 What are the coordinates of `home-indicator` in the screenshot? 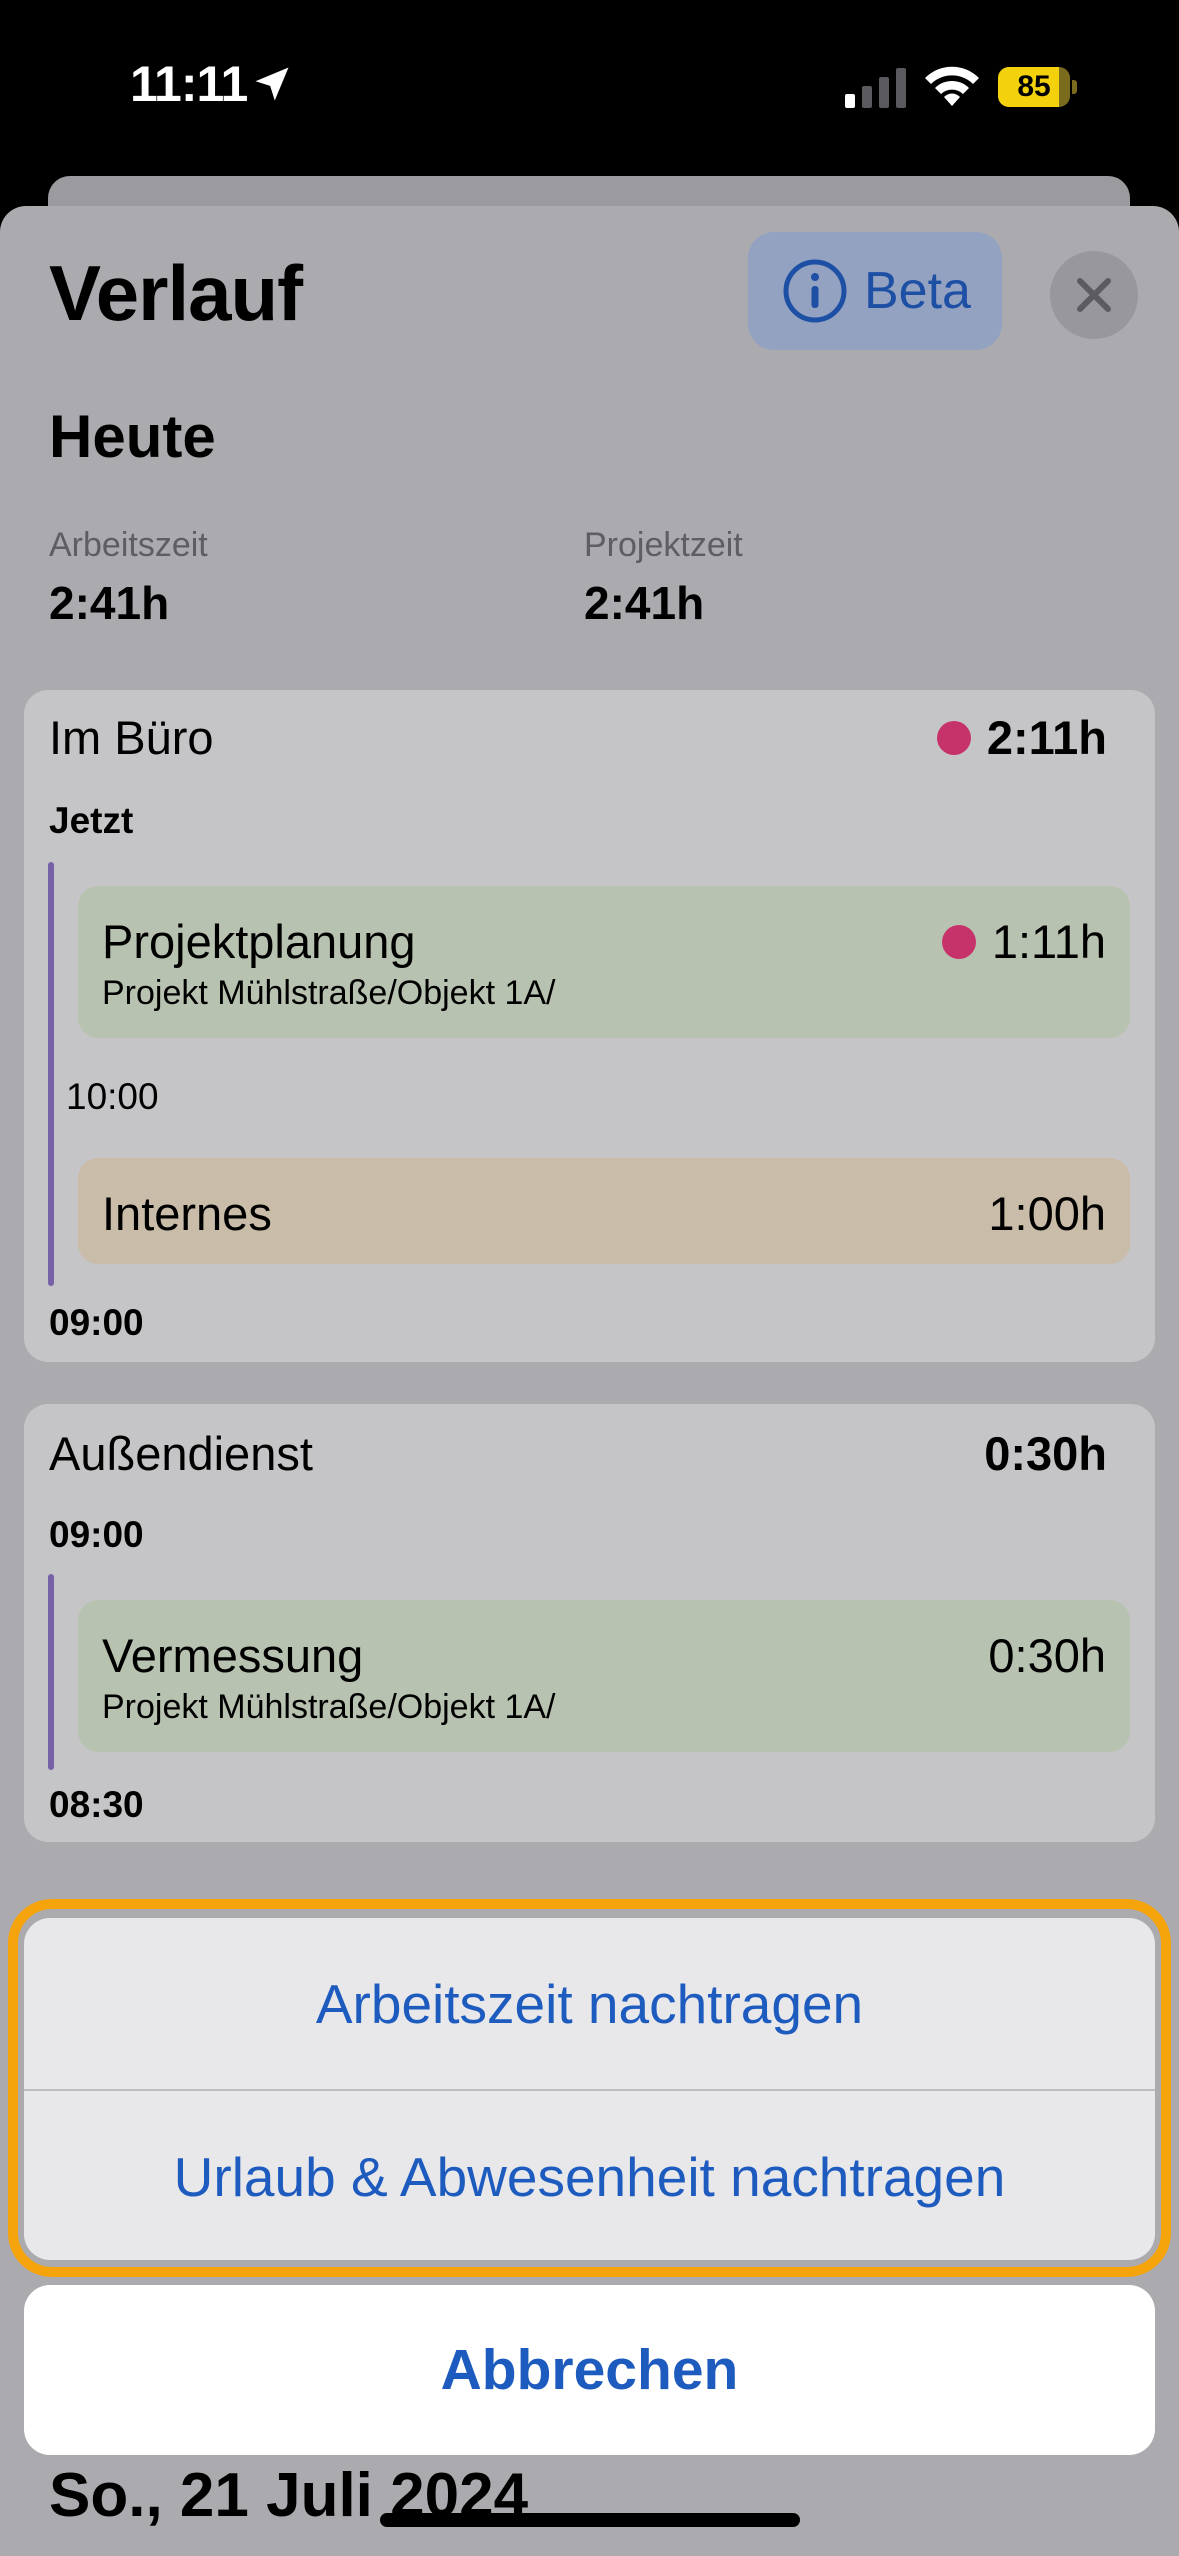 It's located at (590, 2520).